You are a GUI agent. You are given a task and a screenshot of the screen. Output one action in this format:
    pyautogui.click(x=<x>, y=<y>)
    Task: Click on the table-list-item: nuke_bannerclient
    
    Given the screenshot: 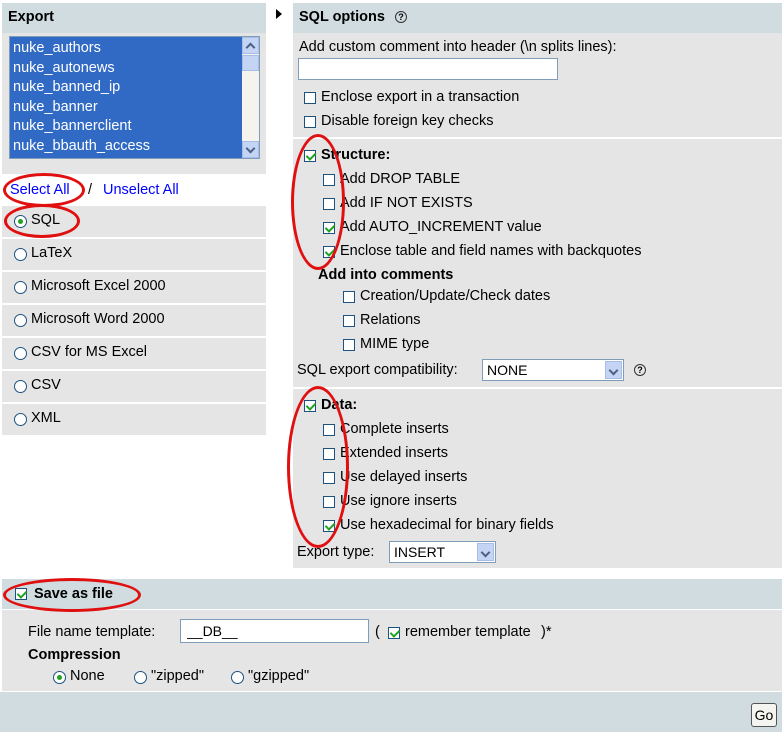 What is the action you would take?
    pyautogui.click(x=72, y=126)
    